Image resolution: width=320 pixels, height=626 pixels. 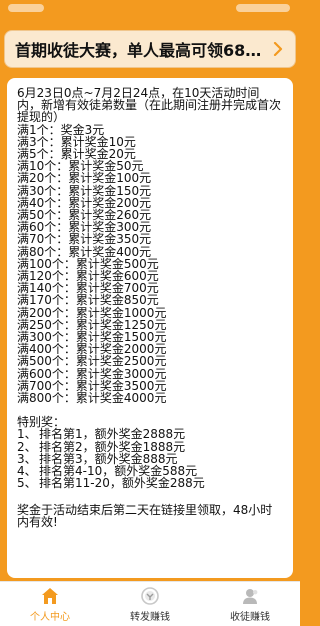 I want to click on home-icon, so click(x=50, y=595).